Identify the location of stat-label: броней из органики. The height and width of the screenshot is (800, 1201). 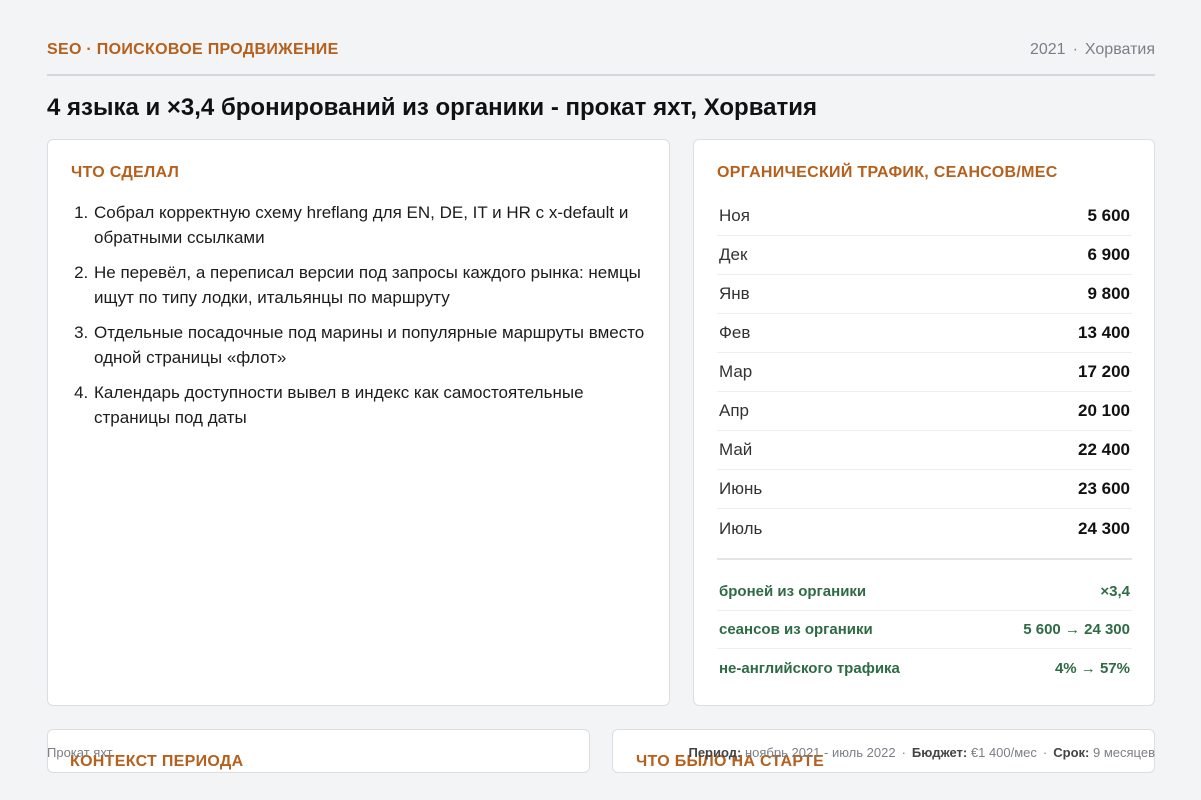
(793, 591).